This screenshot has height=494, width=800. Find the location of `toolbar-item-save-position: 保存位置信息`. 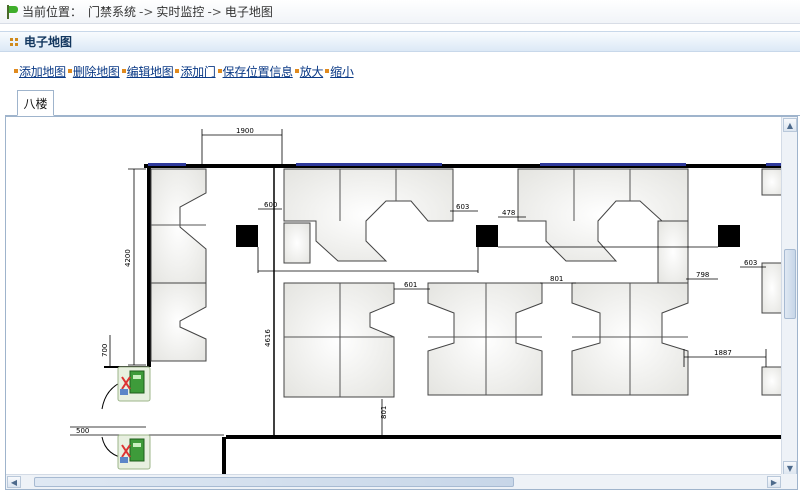

toolbar-item-save-position: 保存位置信息 is located at coordinates (254, 71).